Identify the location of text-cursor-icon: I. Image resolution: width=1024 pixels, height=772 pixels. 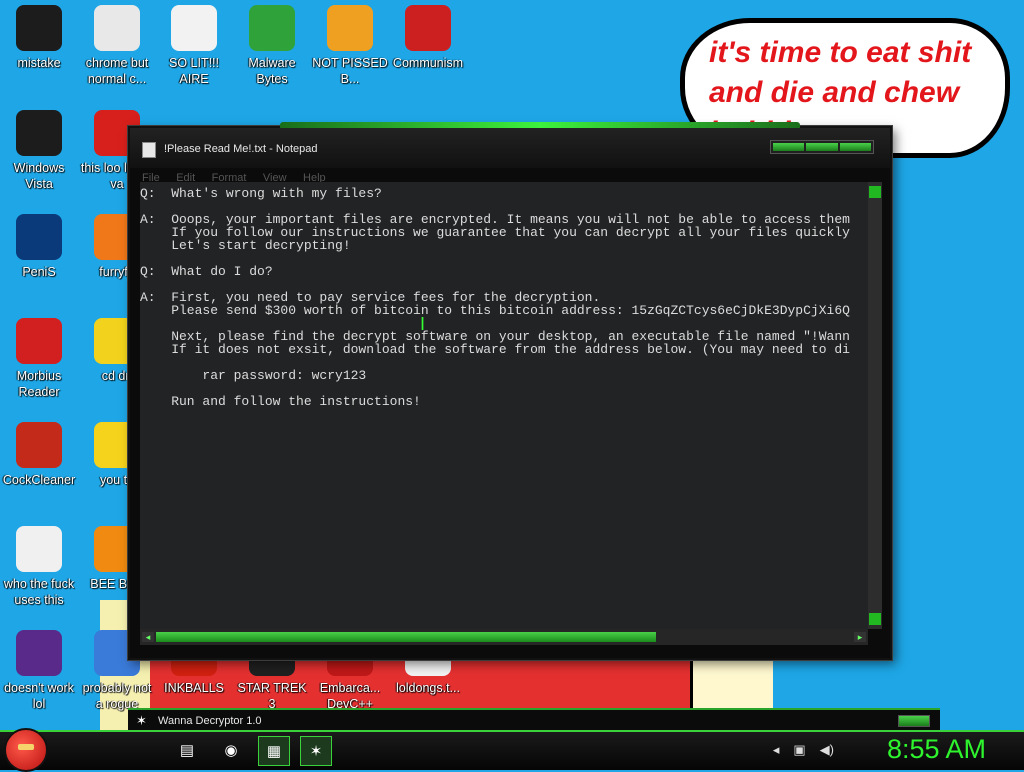
(423, 324).